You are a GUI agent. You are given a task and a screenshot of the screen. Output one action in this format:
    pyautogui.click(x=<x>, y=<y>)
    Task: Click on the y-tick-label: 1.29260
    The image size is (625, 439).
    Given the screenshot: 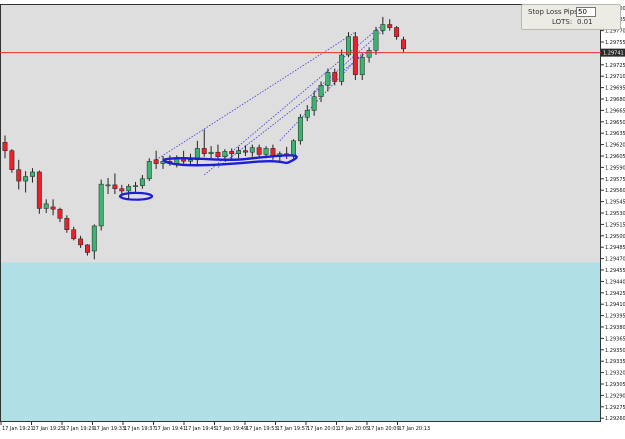 What is the action you would take?
    pyautogui.click(x=615, y=419)
    